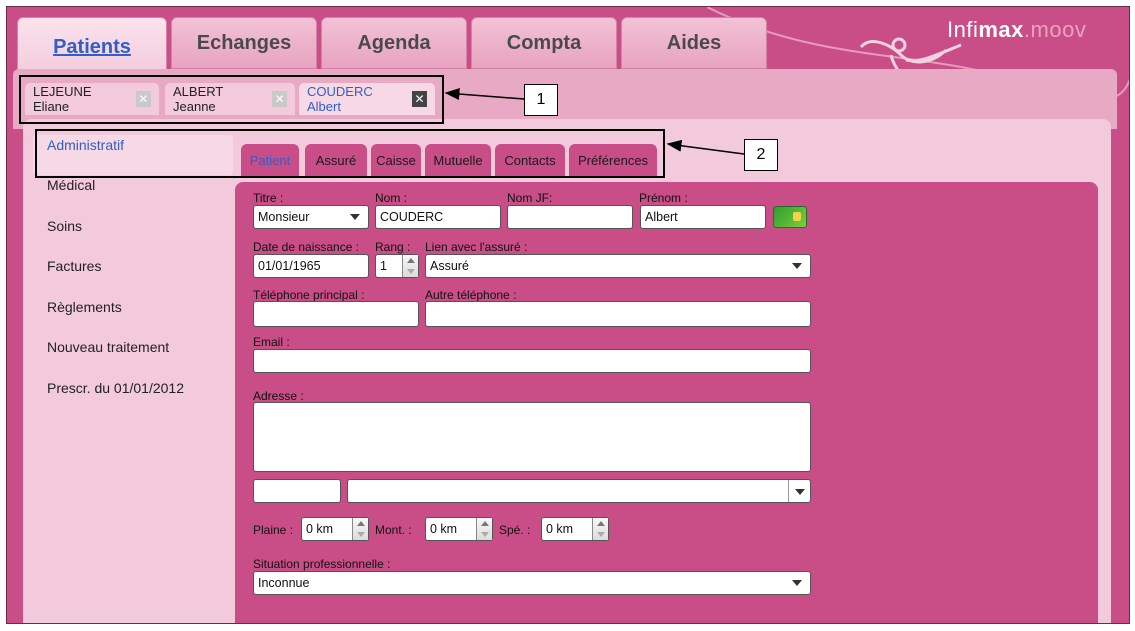  Describe the element at coordinates (244, 43) in the screenshot. I see `tab-echanges: Echanges` at that location.